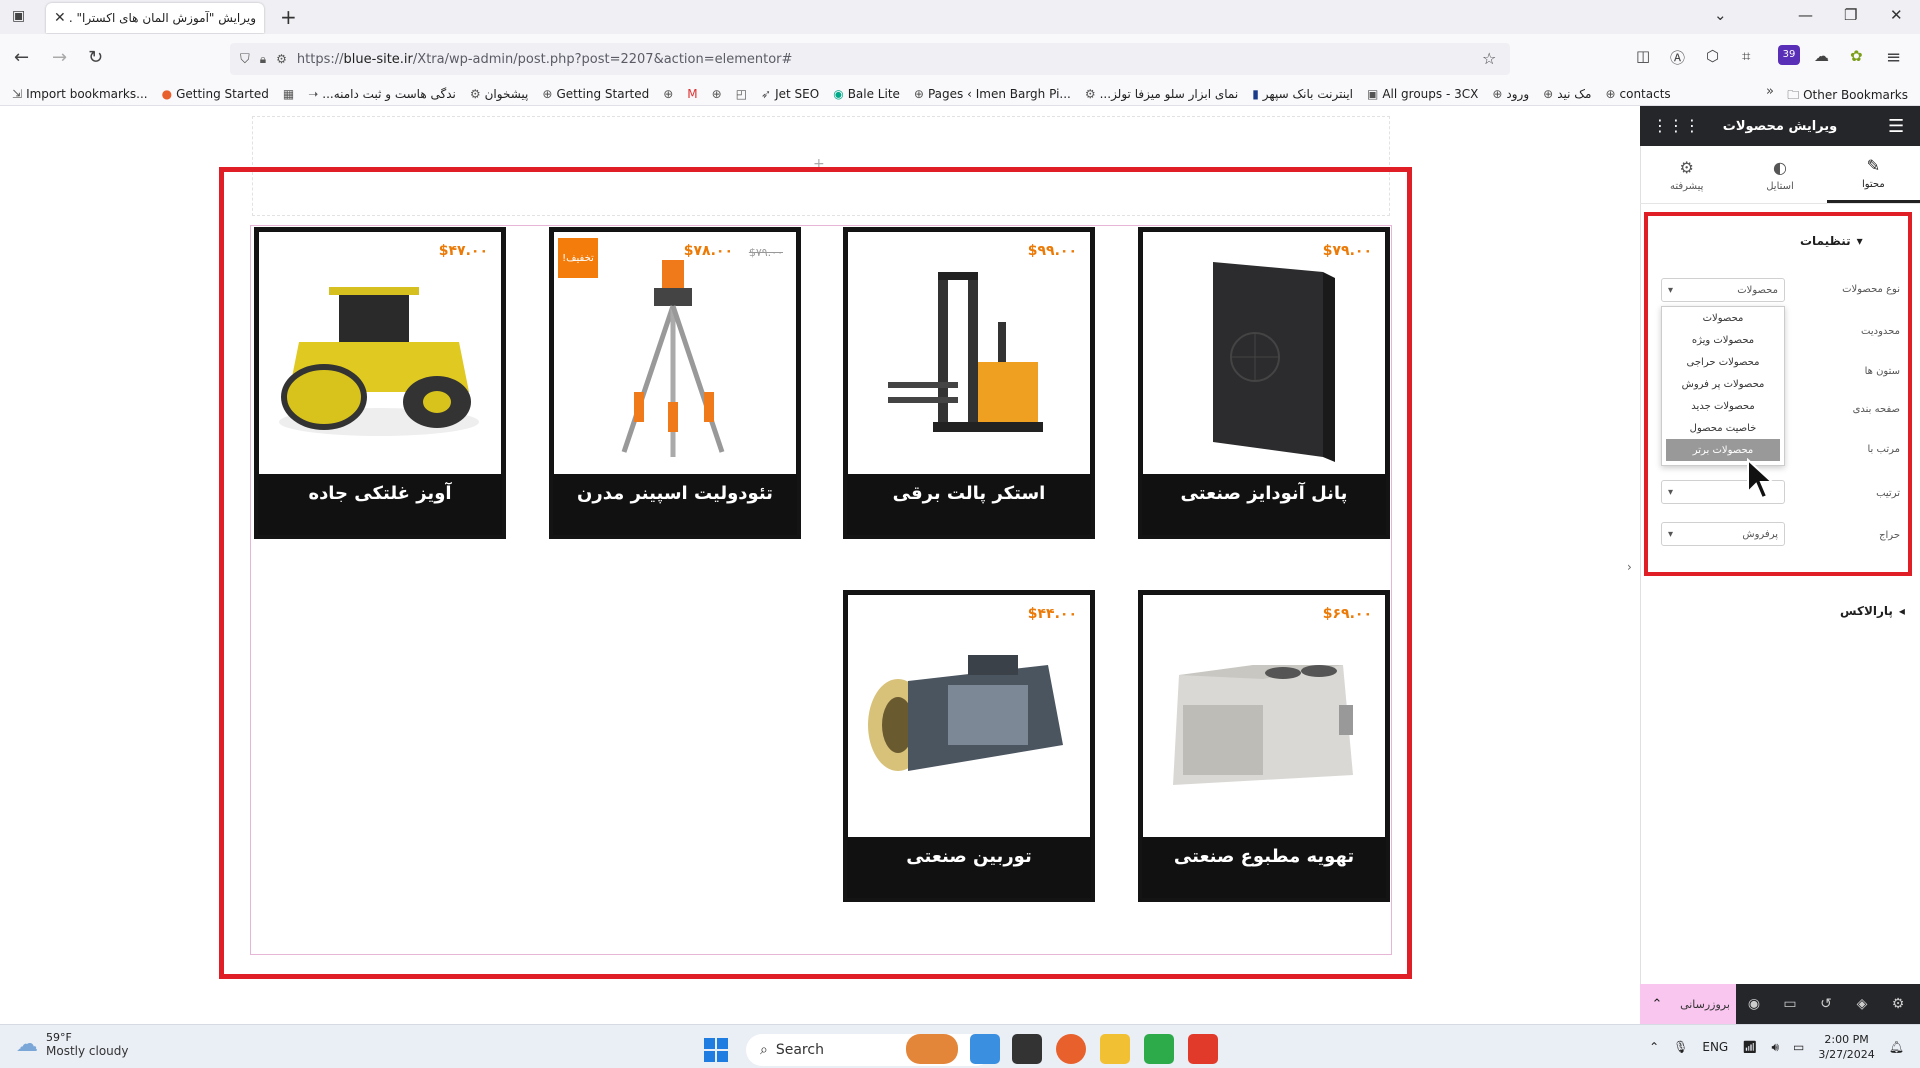 This screenshot has height=1068, width=1920. I want to click on collapse-panel-icon: ›, so click(1629, 567).